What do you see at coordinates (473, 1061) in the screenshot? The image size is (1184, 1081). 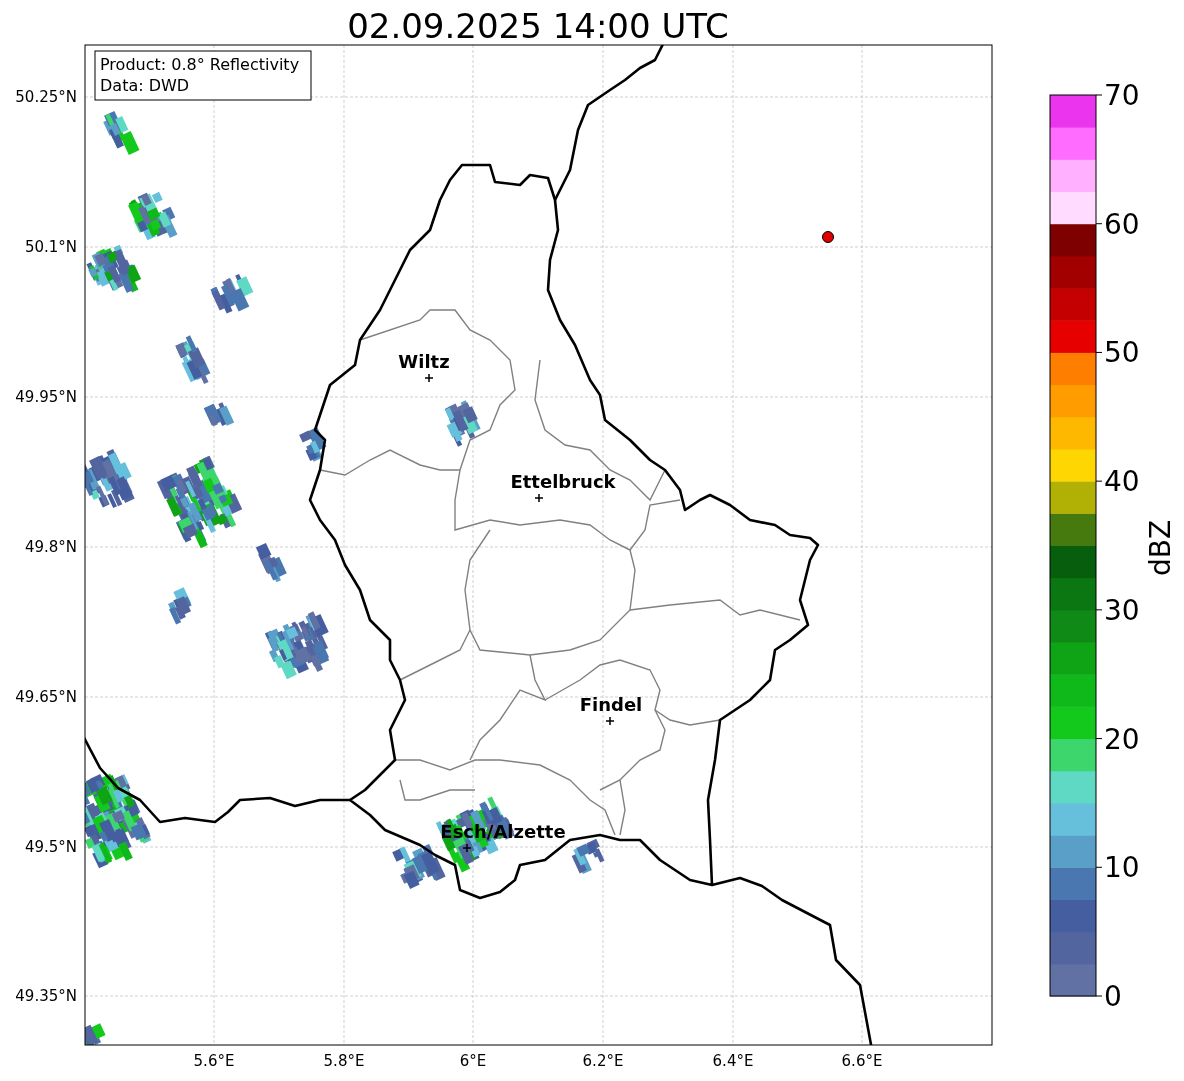 I see `x-tick-label: 6°E` at bounding box center [473, 1061].